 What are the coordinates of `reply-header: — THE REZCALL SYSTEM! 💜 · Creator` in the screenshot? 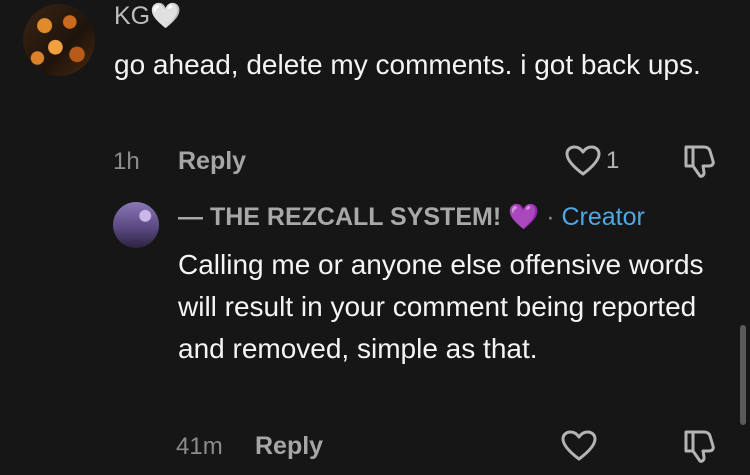 It's located at (411, 217).